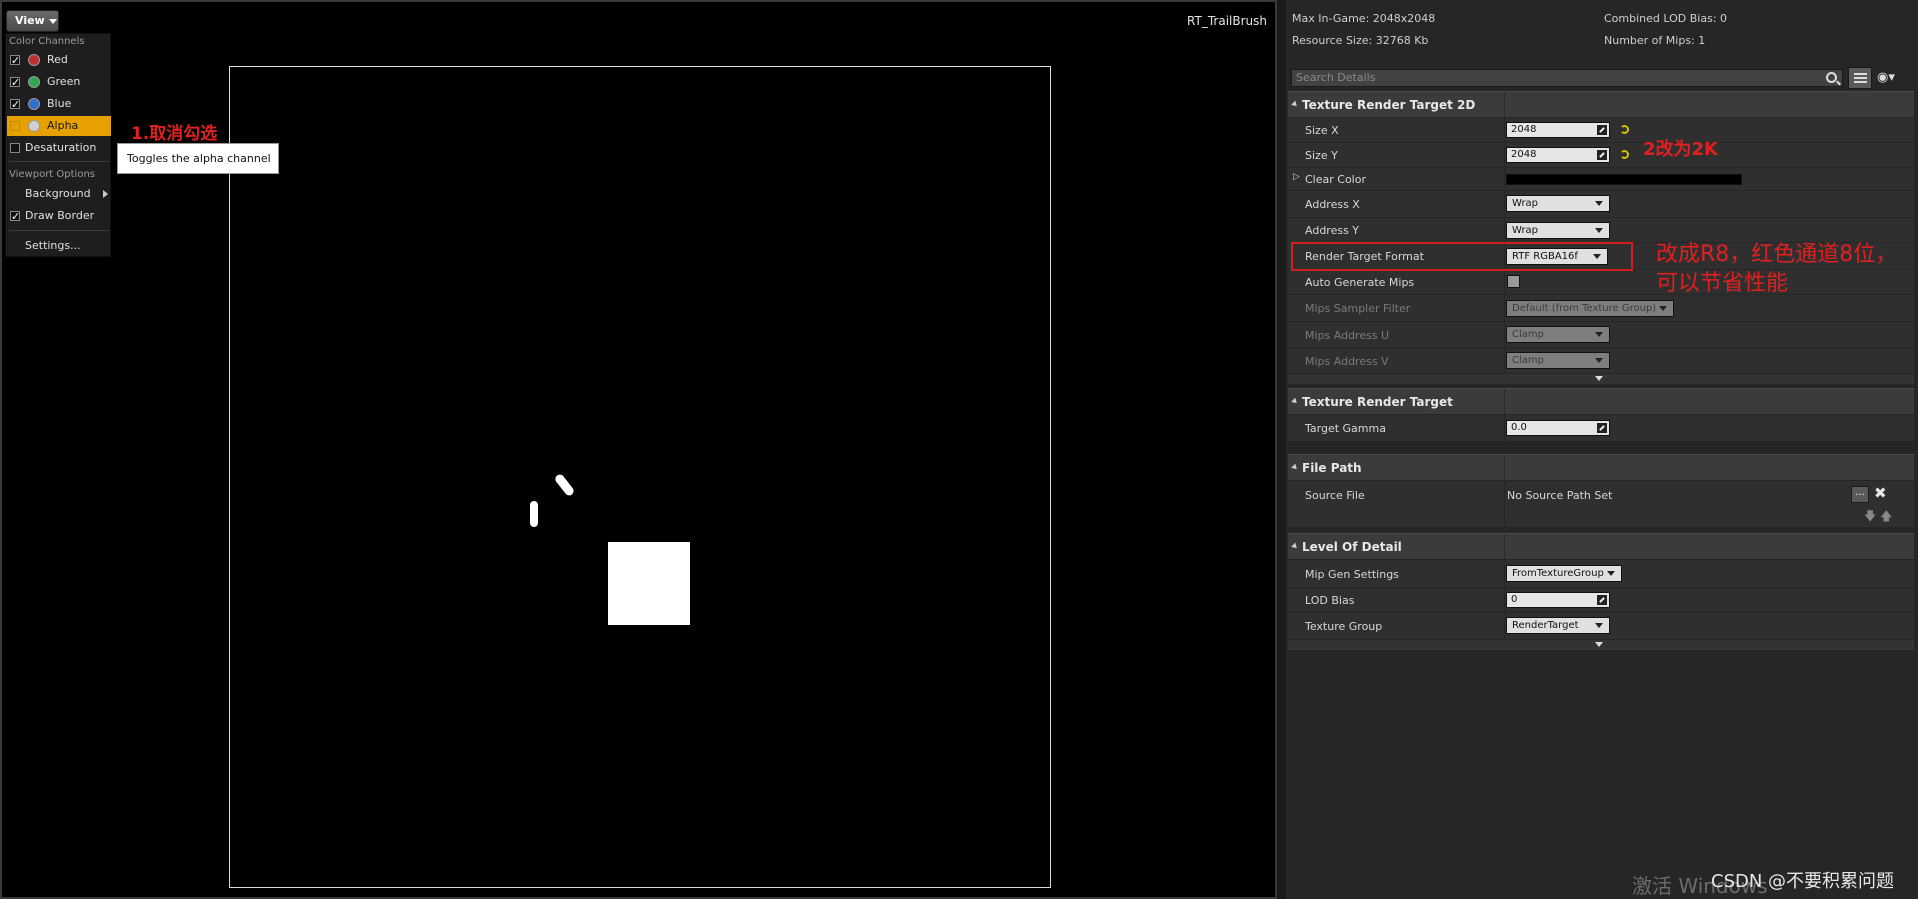 This screenshot has height=899, width=1918. I want to click on mips-address-v-dropdown: Clamp, so click(1558, 360).